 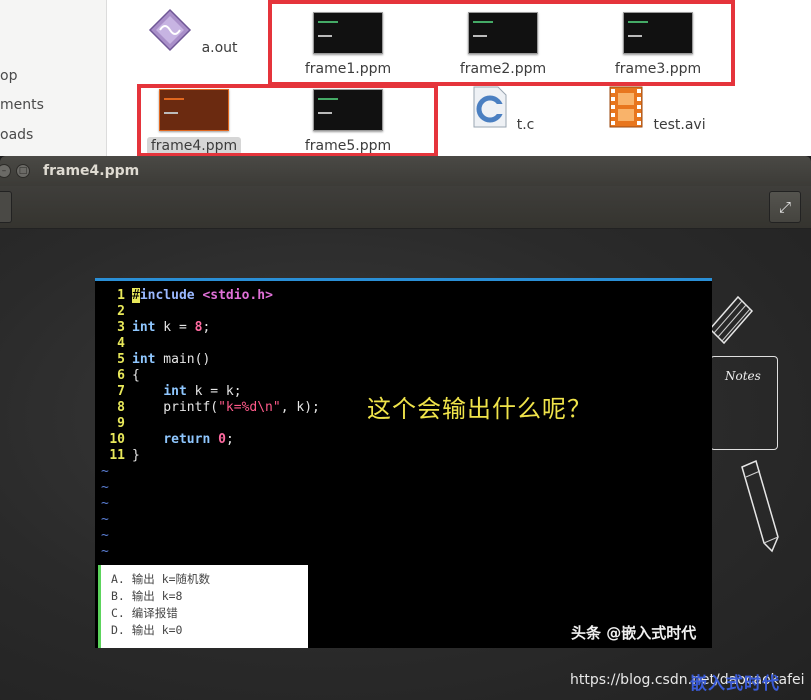 I want to click on toutiao-watermark: 头条 @嵌入式时代, so click(x=634, y=633).